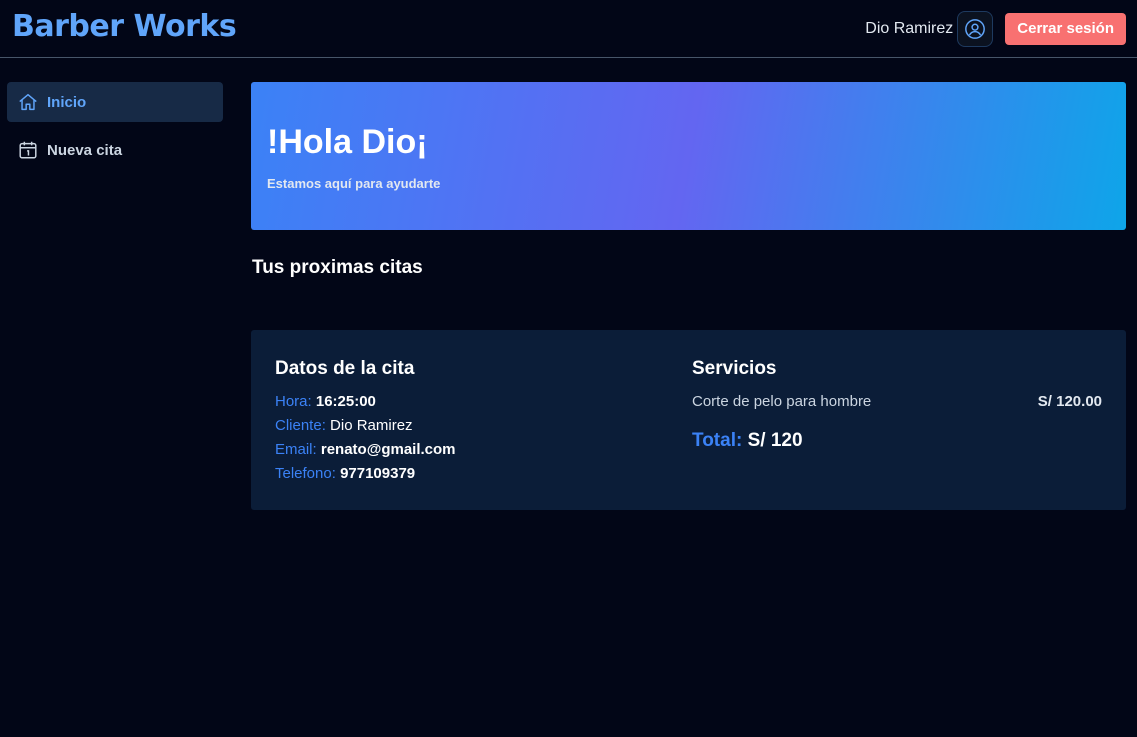 This screenshot has width=1137, height=737. What do you see at coordinates (782, 401) in the screenshot?
I see `service-name: Corte de pelo para hombre` at bounding box center [782, 401].